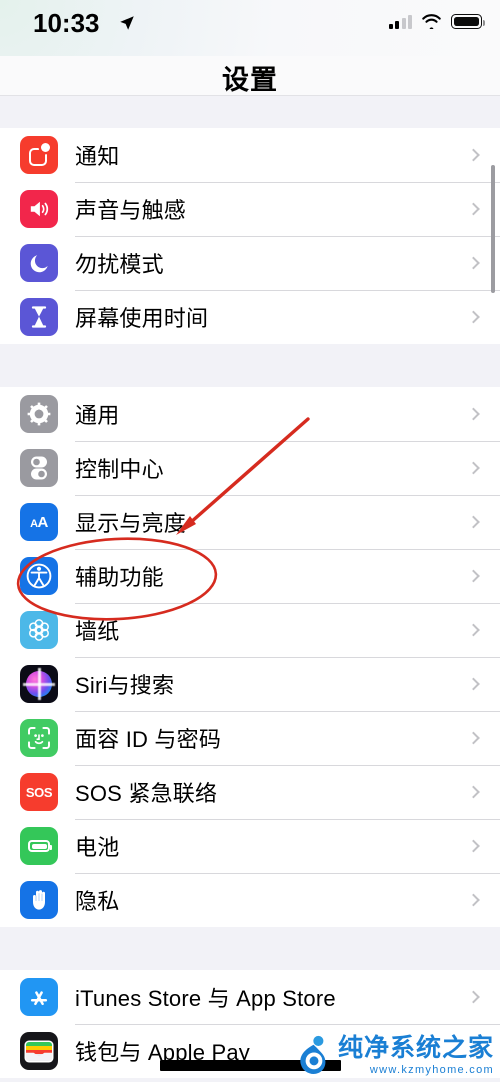 Image resolution: width=500 pixels, height=1082 pixels. What do you see at coordinates (97, 847) in the screenshot?
I see `settings-row-label: 电池` at bounding box center [97, 847].